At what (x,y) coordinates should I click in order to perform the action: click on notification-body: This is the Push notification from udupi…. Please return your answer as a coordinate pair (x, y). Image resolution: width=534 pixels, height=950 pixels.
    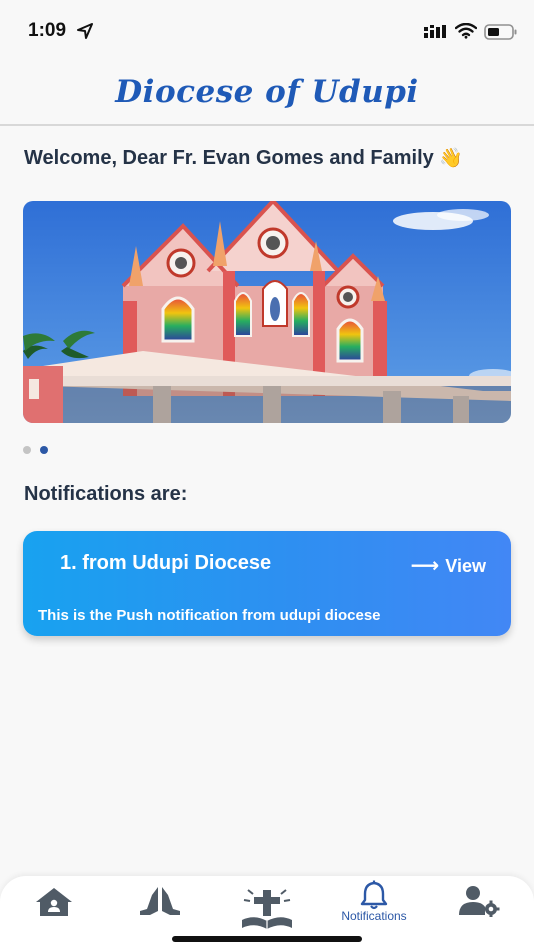
    Looking at the image, I should click on (209, 615).